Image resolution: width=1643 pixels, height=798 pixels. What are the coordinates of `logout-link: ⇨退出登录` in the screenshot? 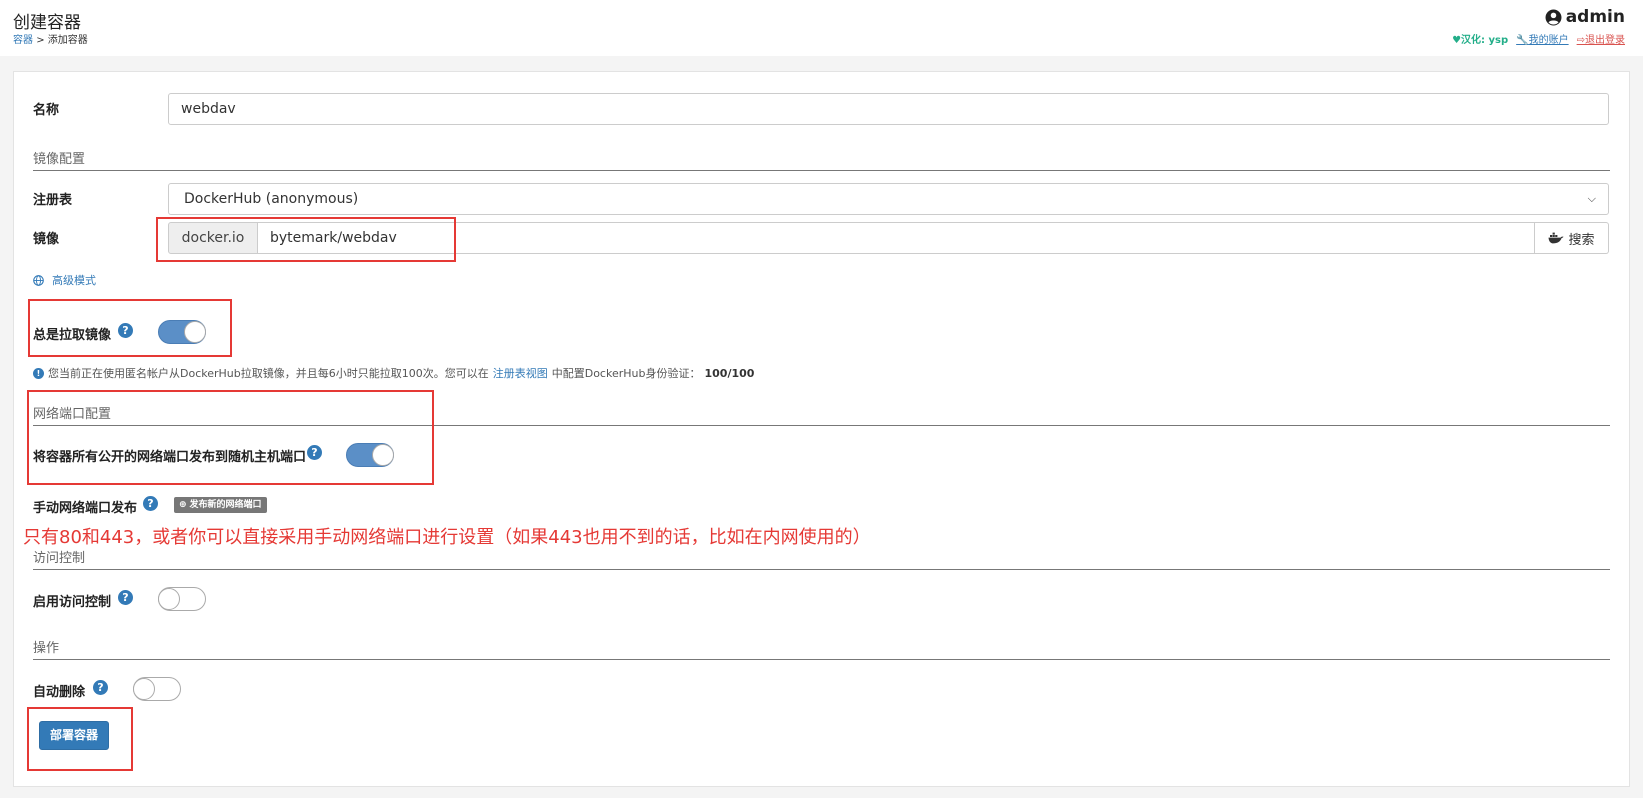 It's located at (1601, 38).